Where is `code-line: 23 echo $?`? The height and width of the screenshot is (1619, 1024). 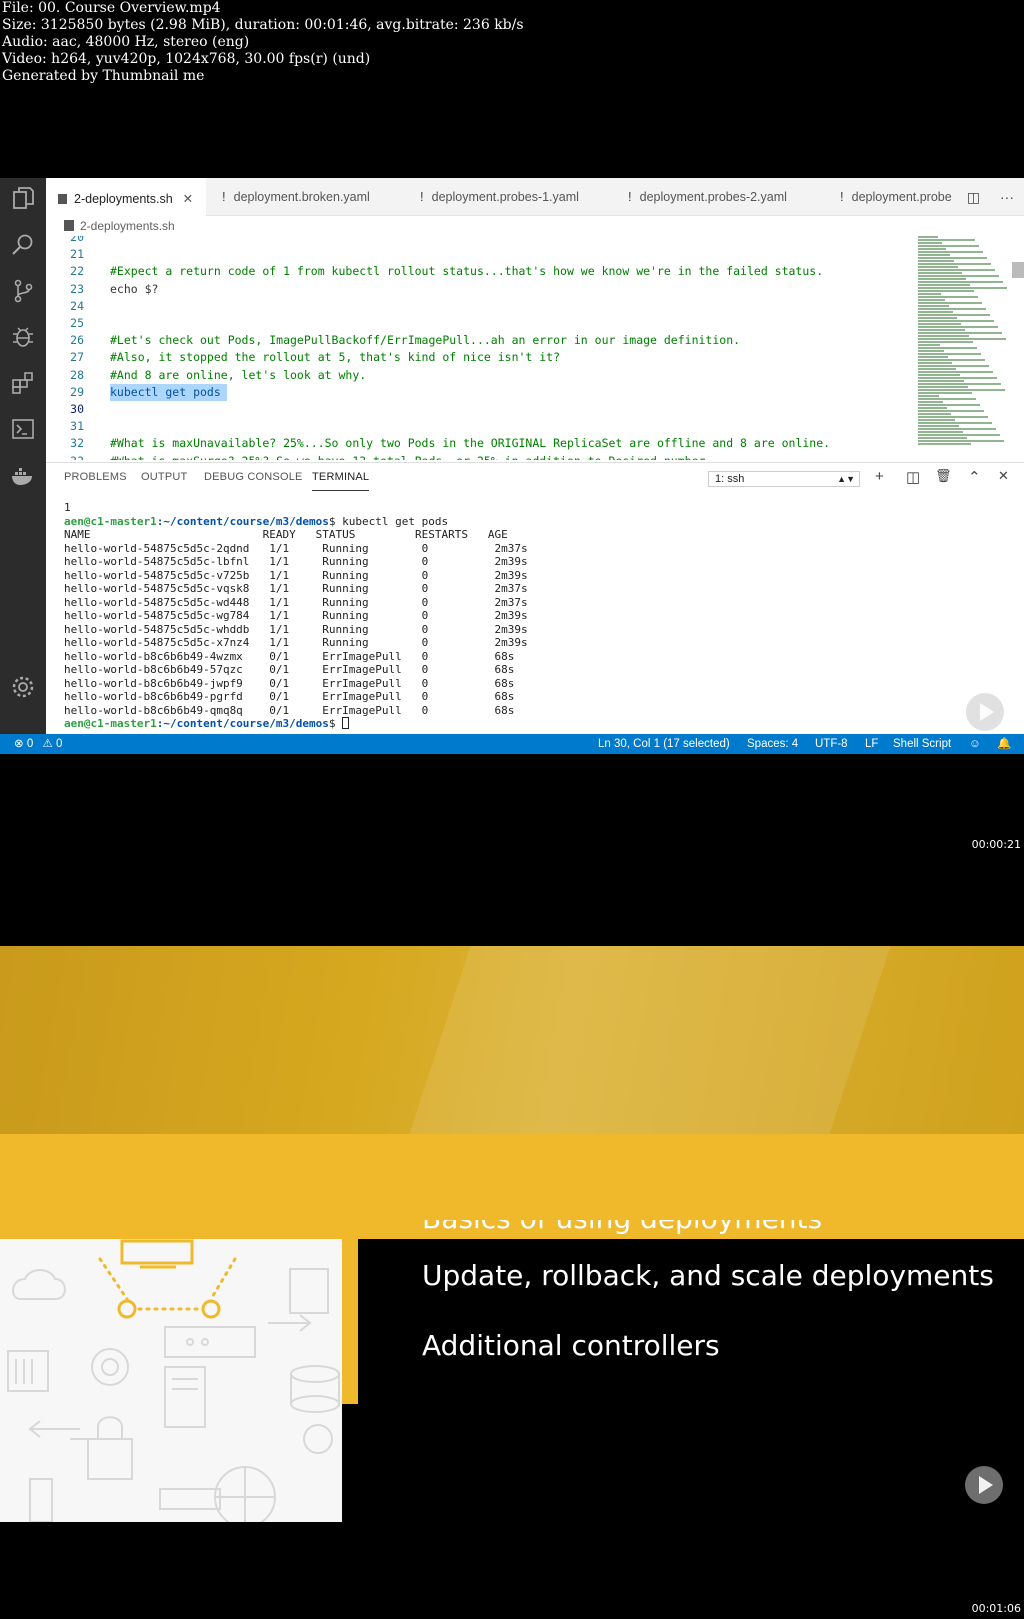 code-line: 23 echo $? is located at coordinates (481, 289).